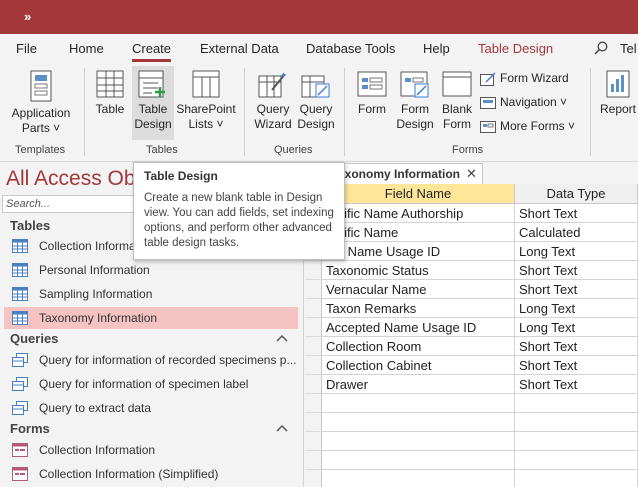 This screenshot has width=638, height=487. What do you see at coordinates (151, 474) in the screenshot?
I see `nav-item-form: Collection Information (Simplified)` at bounding box center [151, 474].